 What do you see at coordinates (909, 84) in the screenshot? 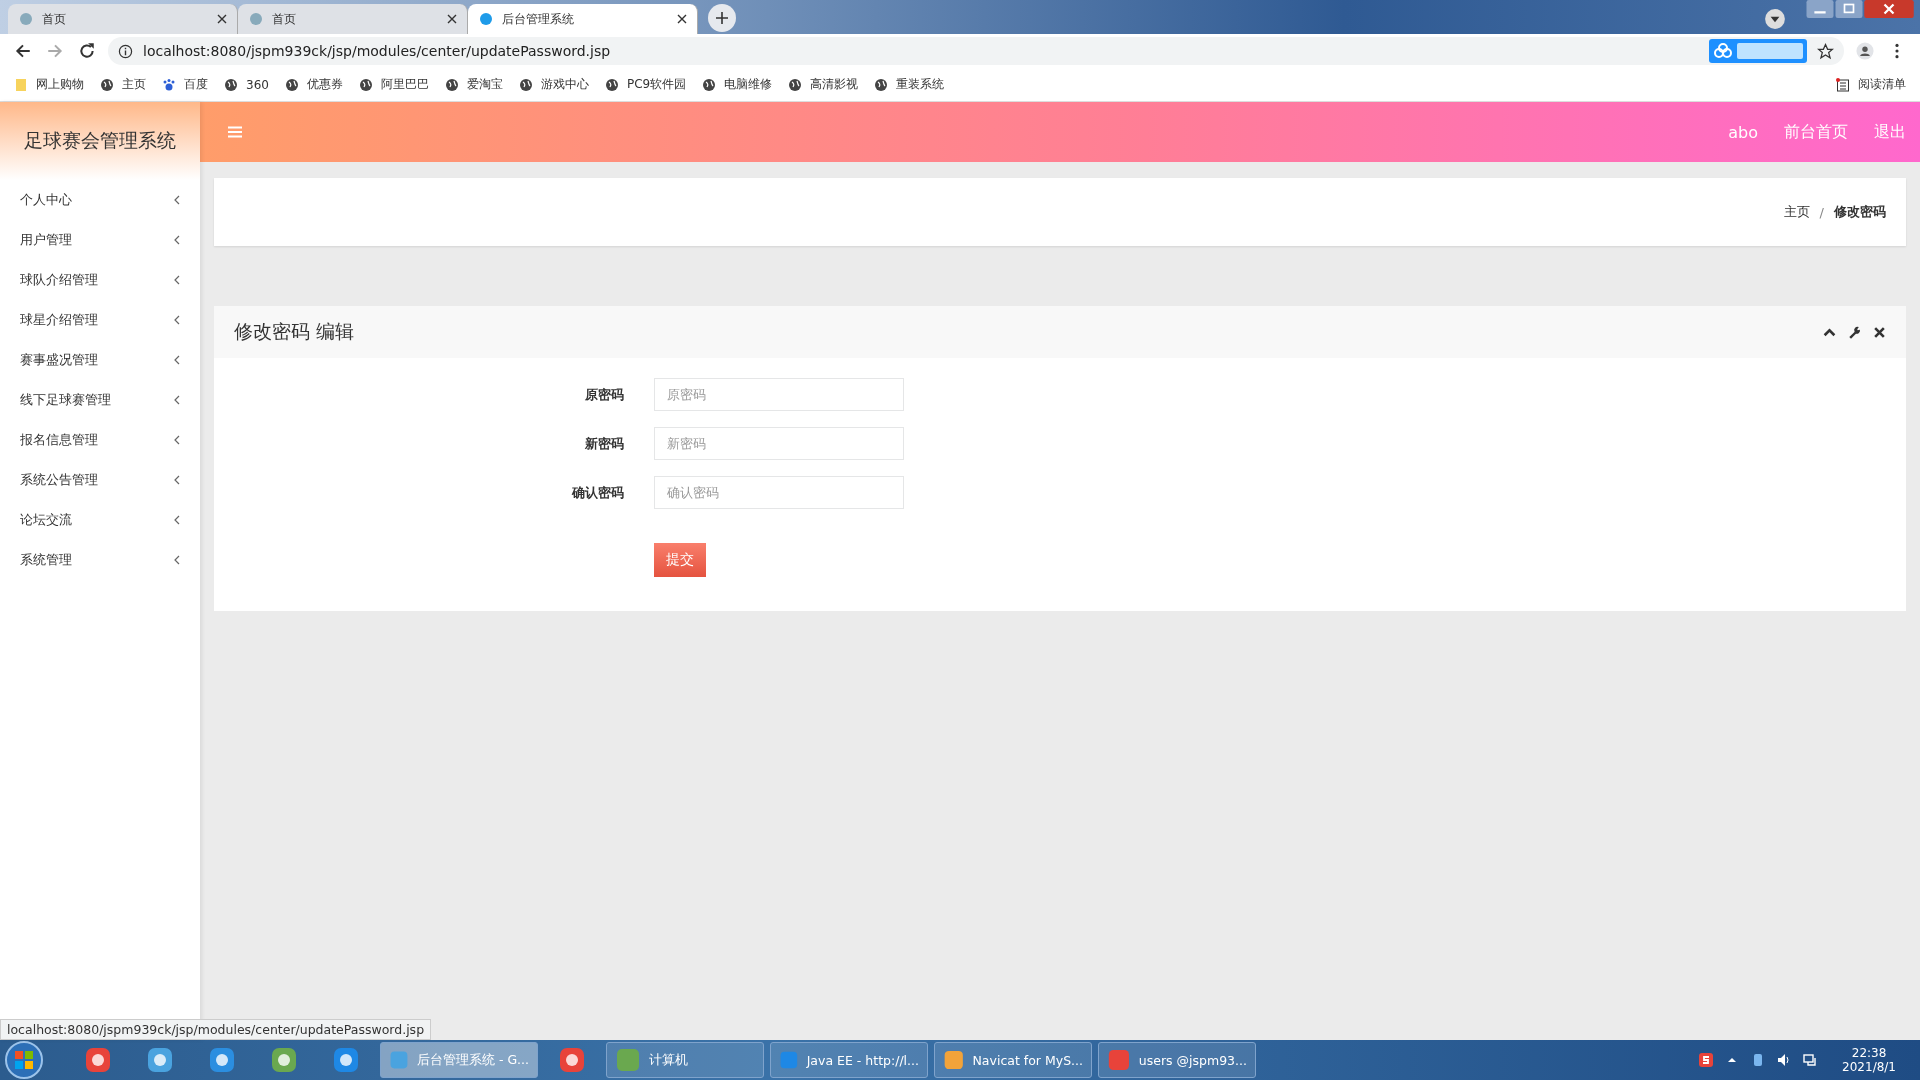
I see `bookmark-item: 重装系统` at bounding box center [909, 84].